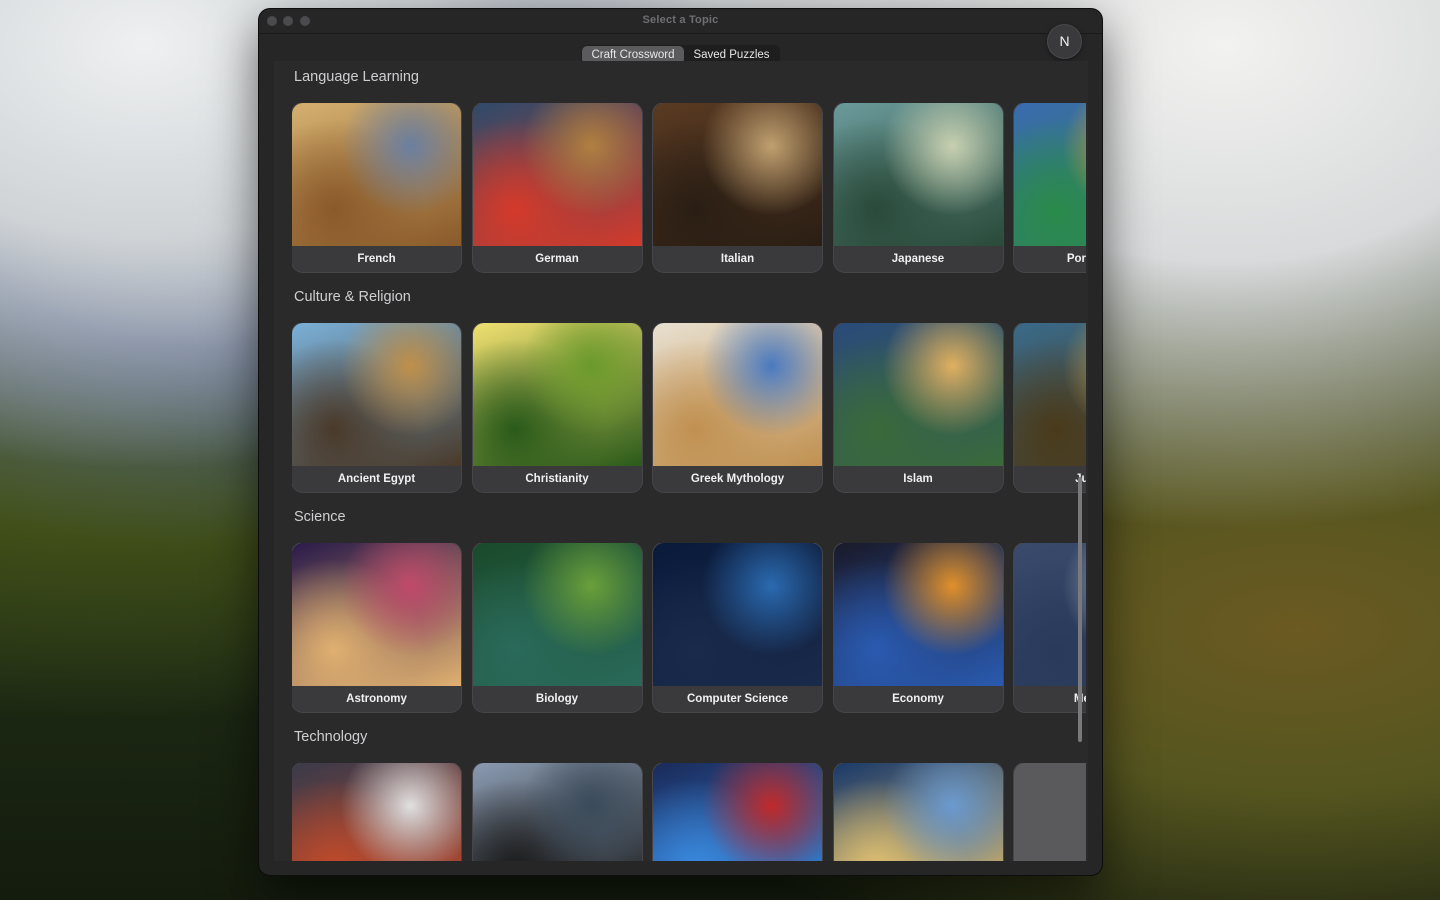 The height and width of the screenshot is (900, 1440). Describe the element at coordinates (356, 77) in the screenshot. I see `section-title: Language Learning` at that location.